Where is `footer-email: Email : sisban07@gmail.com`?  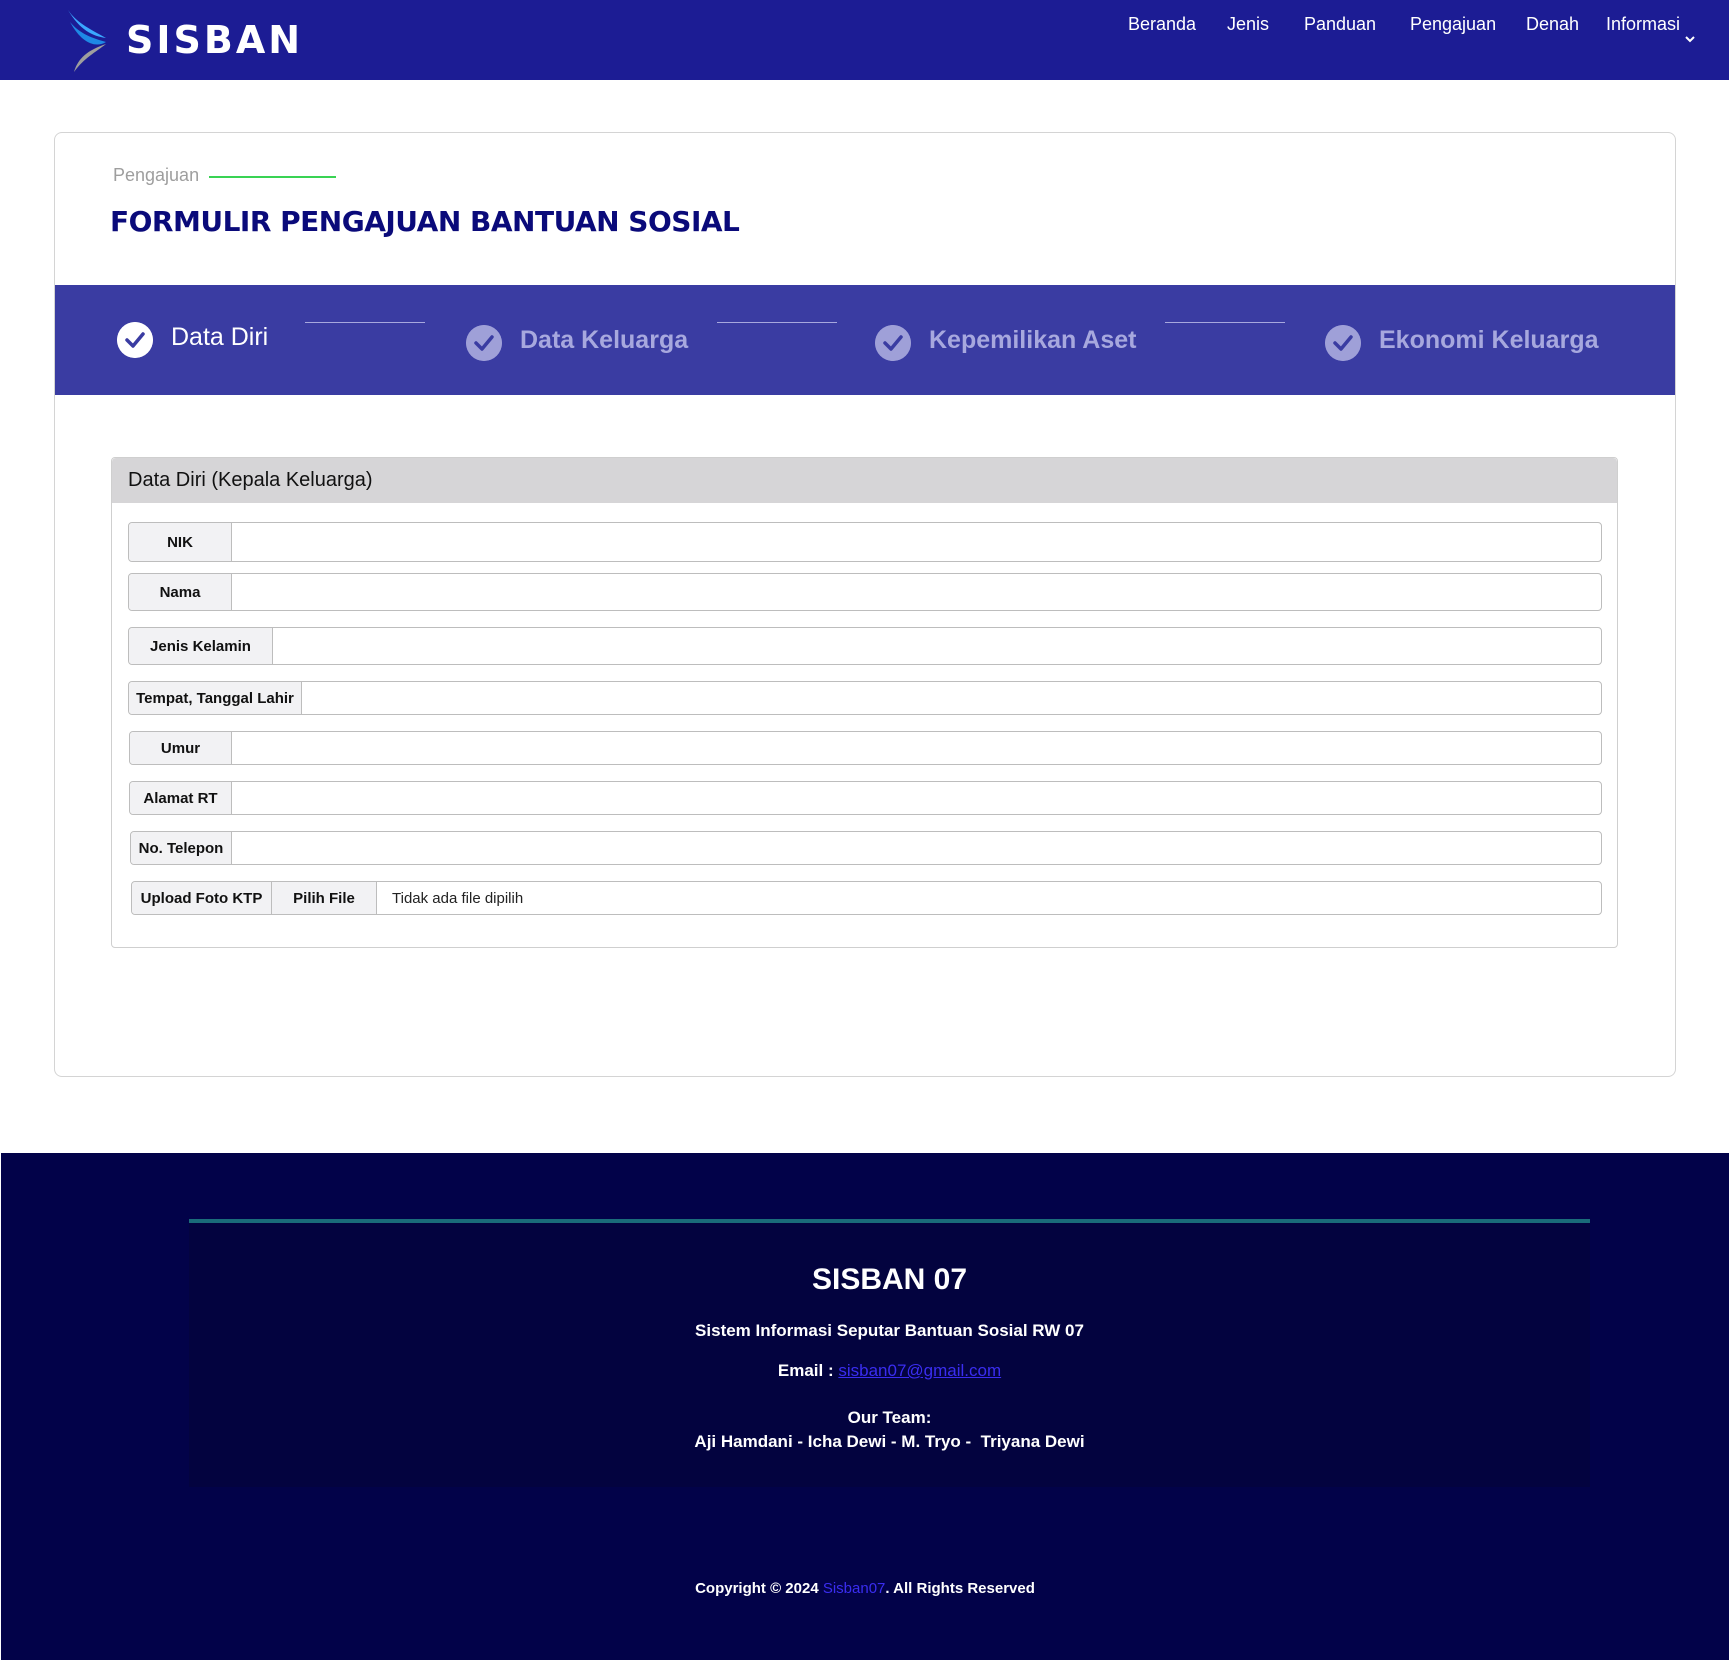 footer-email: Email : sisban07@gmail.com is located at coordinates (889, 1371).